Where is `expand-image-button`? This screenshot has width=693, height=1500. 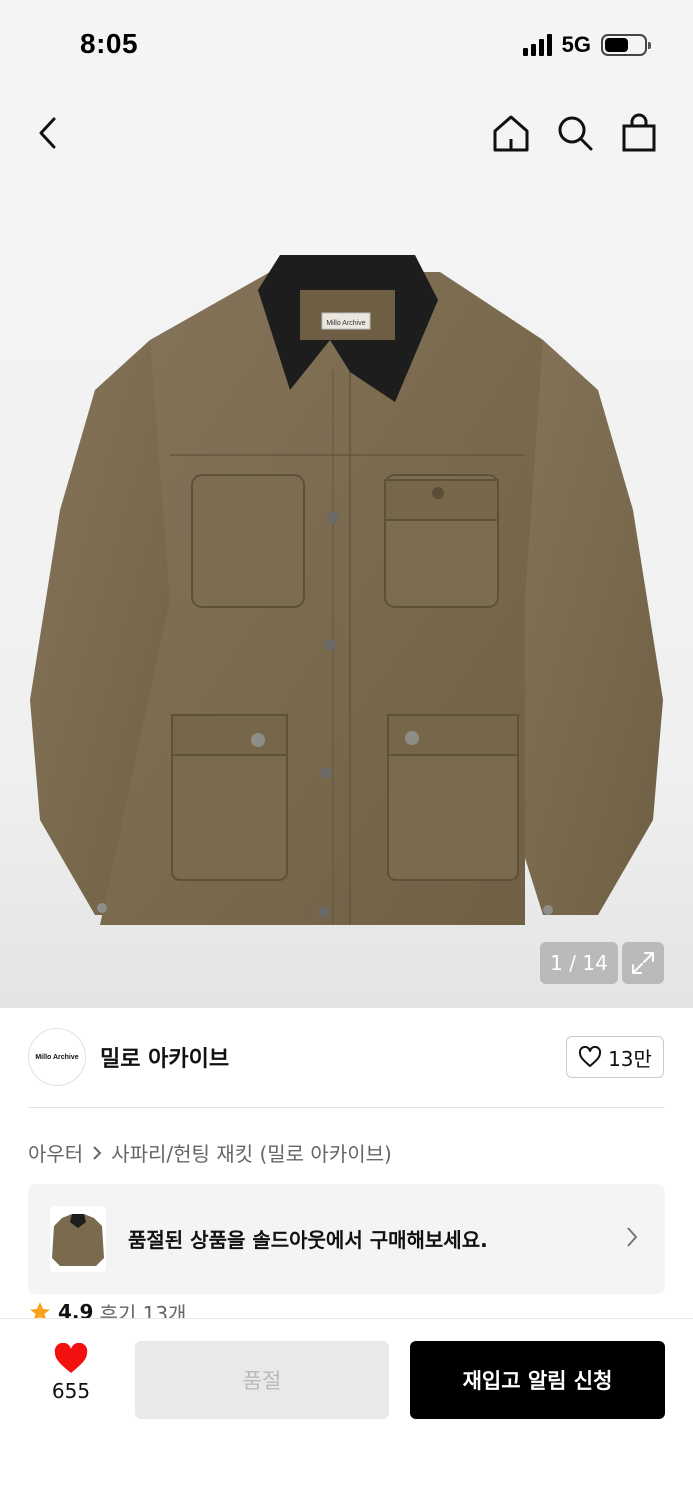
expand-image-button is located at coordinates (643, 963).